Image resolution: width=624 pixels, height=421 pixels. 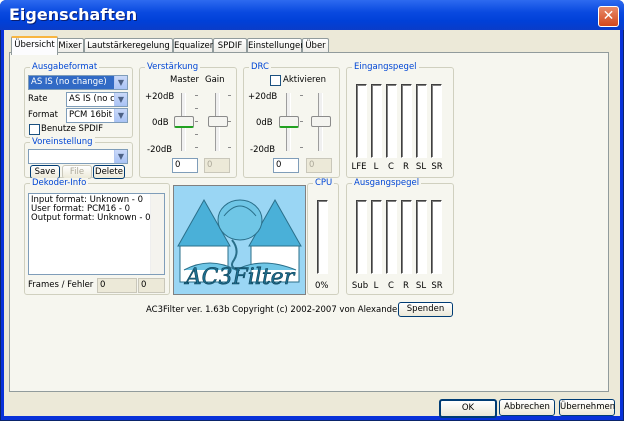 What do you see at coordinates (173, 67) in the screenshot?
I see `gain-label: Verstärkung` at bounding box center [173, 67].